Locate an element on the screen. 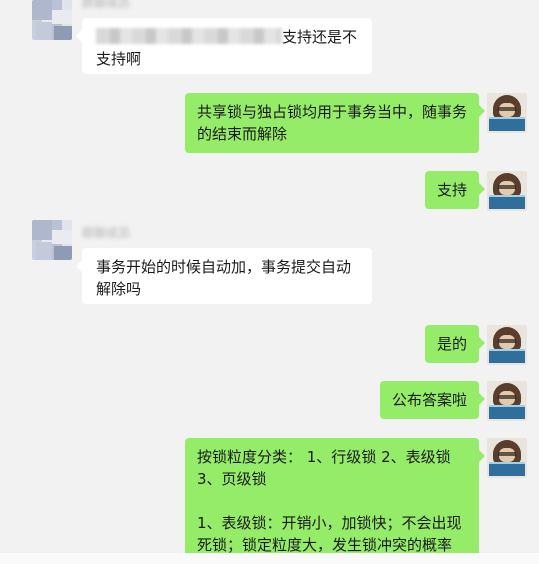 The width and height of the screenshot is (539, 564). message-bubble-received: 支持还是不支持啊 is located at coordinates (224, 46).